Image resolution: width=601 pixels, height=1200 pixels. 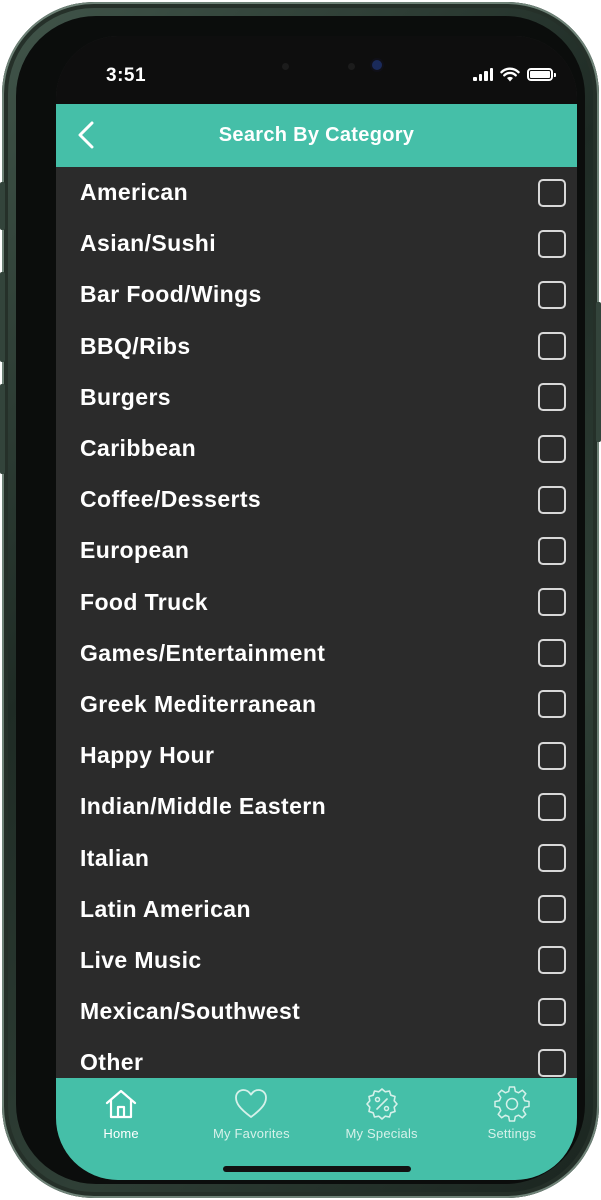 What do you see at coordinates (2, 429) in the screenshot?
I see `volume-down-button` at bounding box center [2, 429].